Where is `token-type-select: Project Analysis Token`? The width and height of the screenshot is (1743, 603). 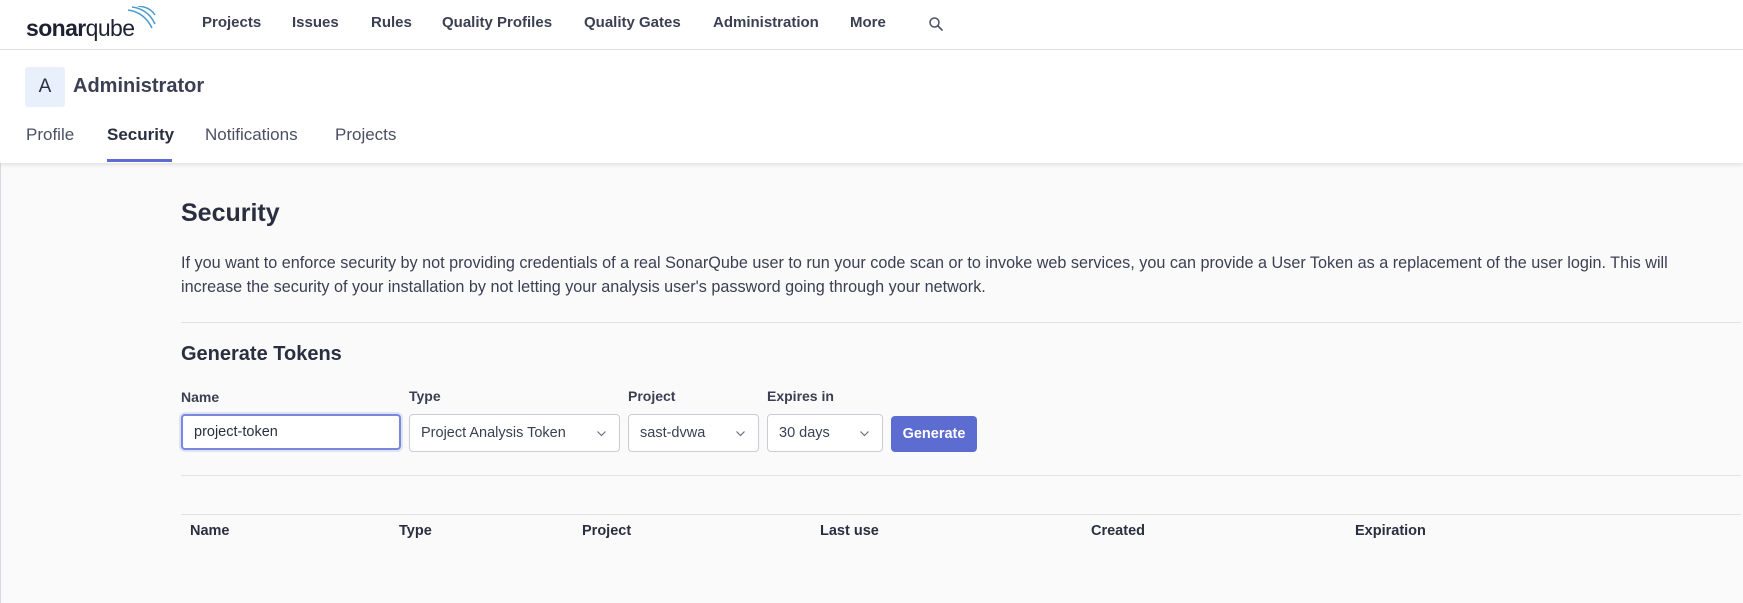
token-type-select: Project Analysis Token is located at coordinates (514, 433).